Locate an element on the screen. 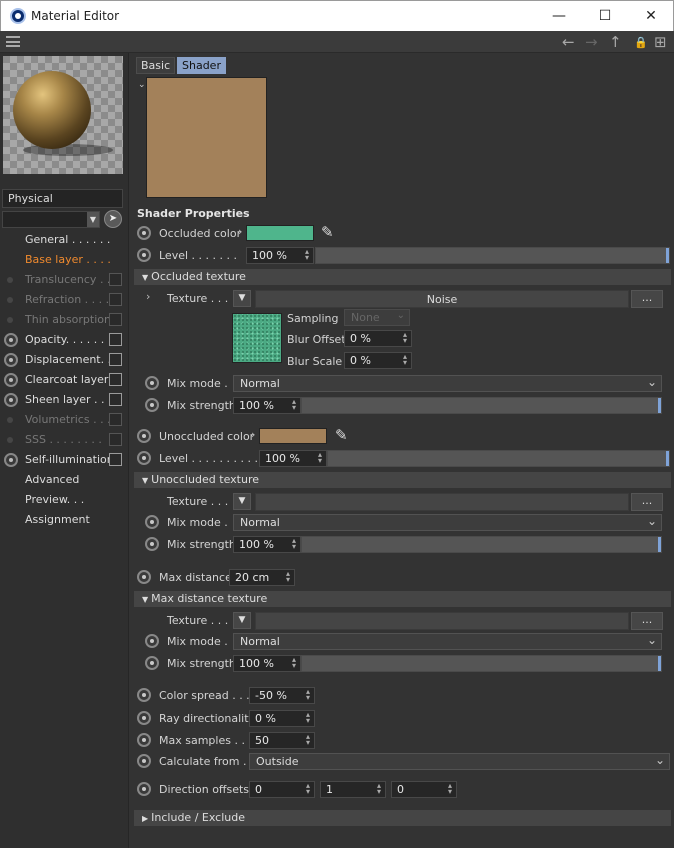 This screenshot has width=674, height=848. minimize-button: — is located at coordinates (559, 16).